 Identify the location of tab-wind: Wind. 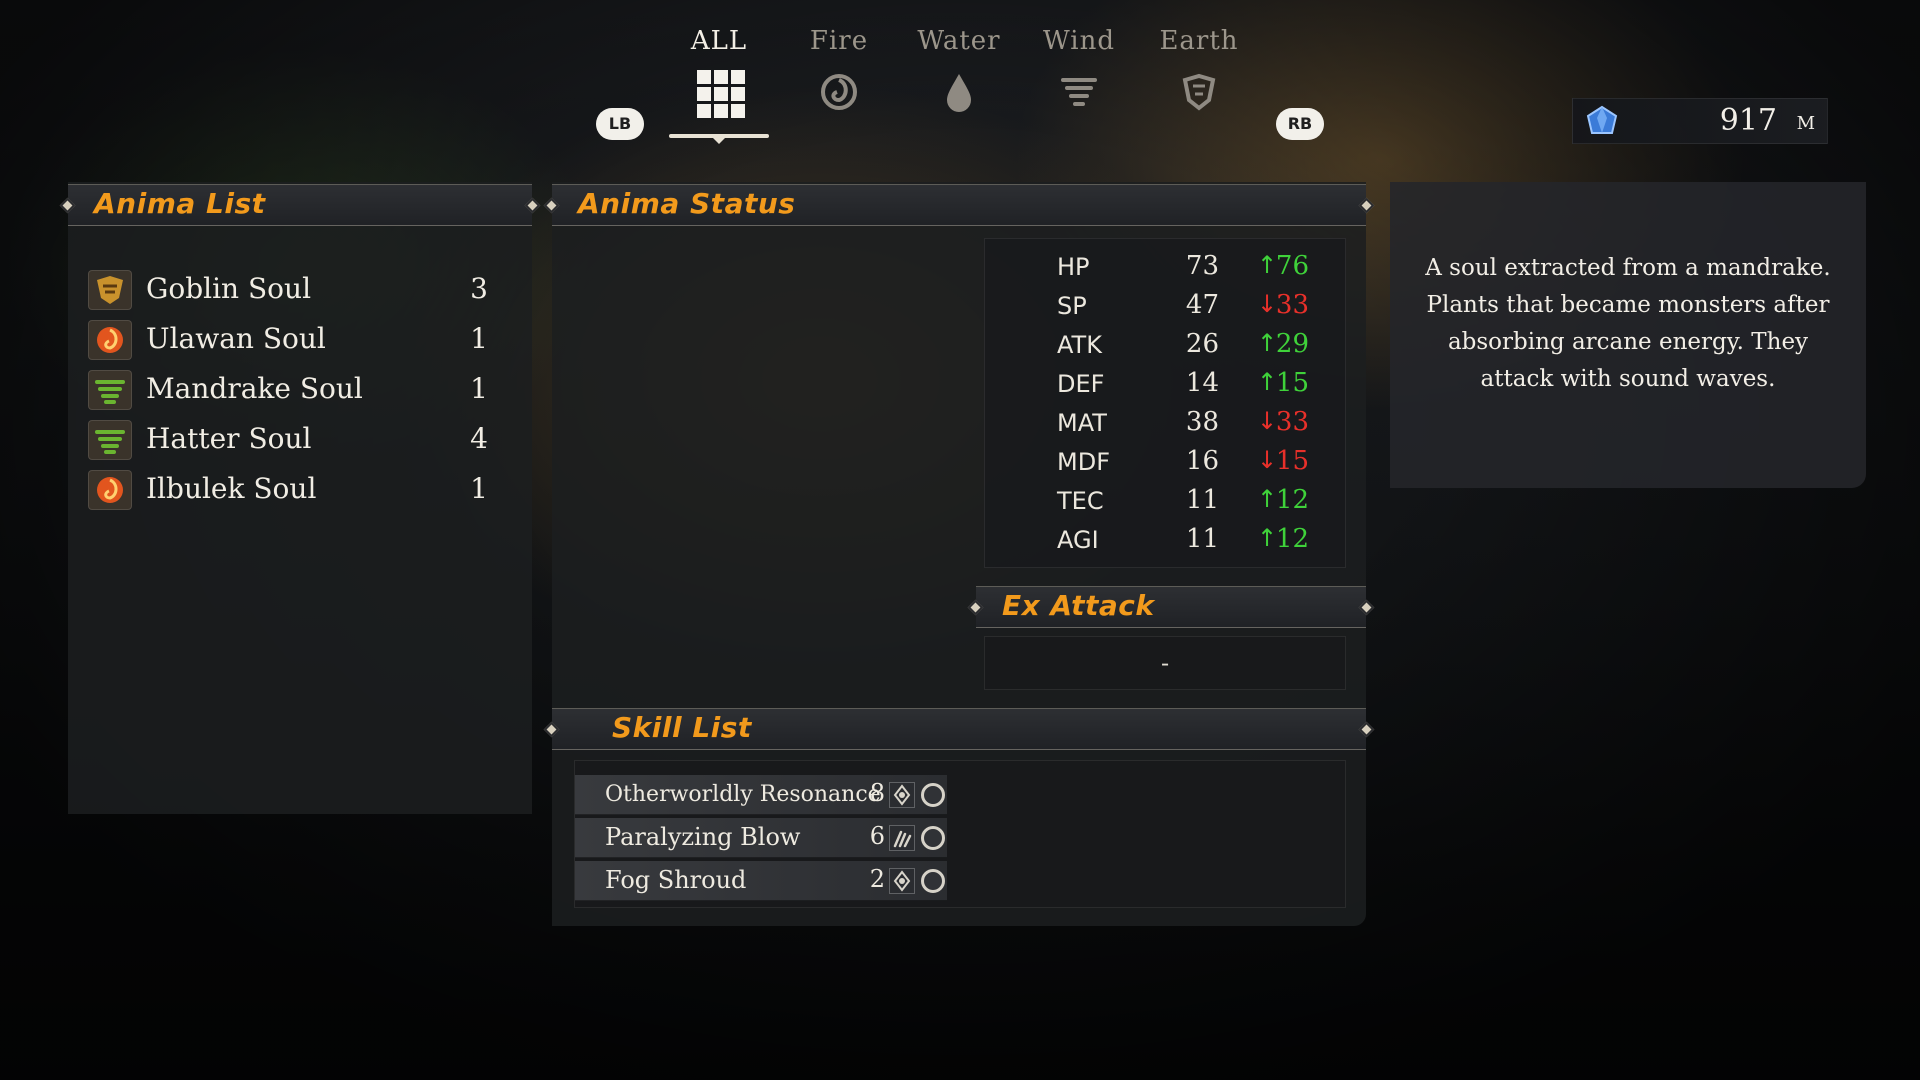
(1079, 70).